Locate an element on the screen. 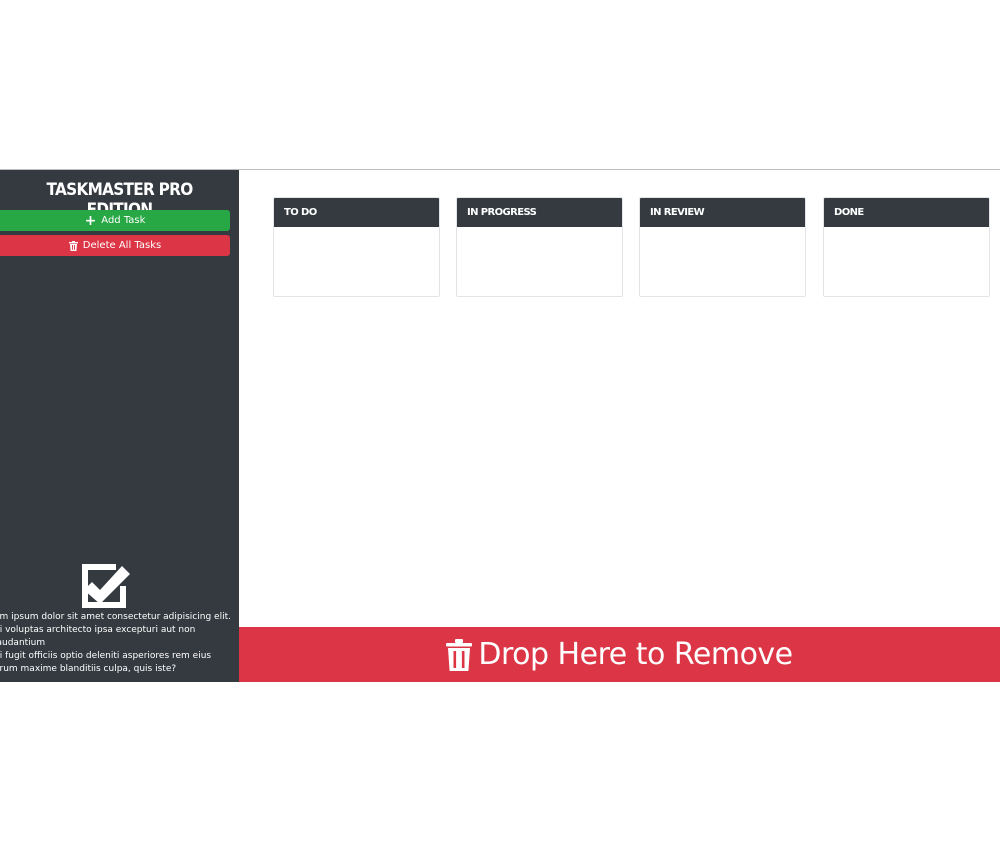  column-header: IN REVIEW is located at coordinates (722, 212).